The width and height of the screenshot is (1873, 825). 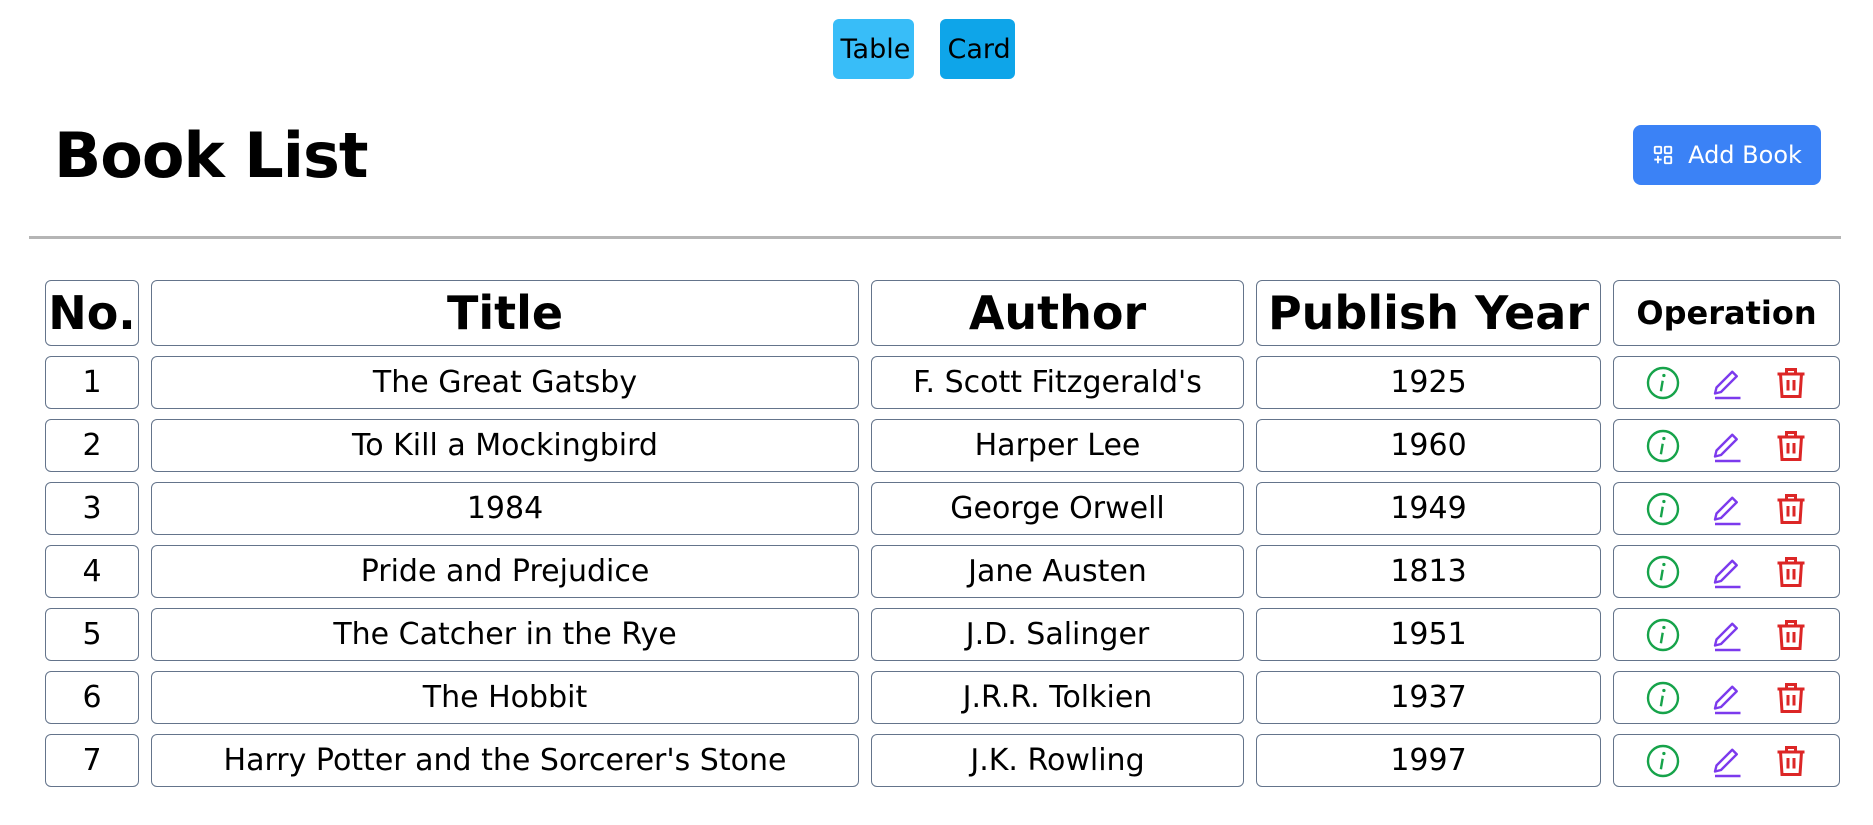 I want to click on cell-no: 2, so click(x=92, y=445).